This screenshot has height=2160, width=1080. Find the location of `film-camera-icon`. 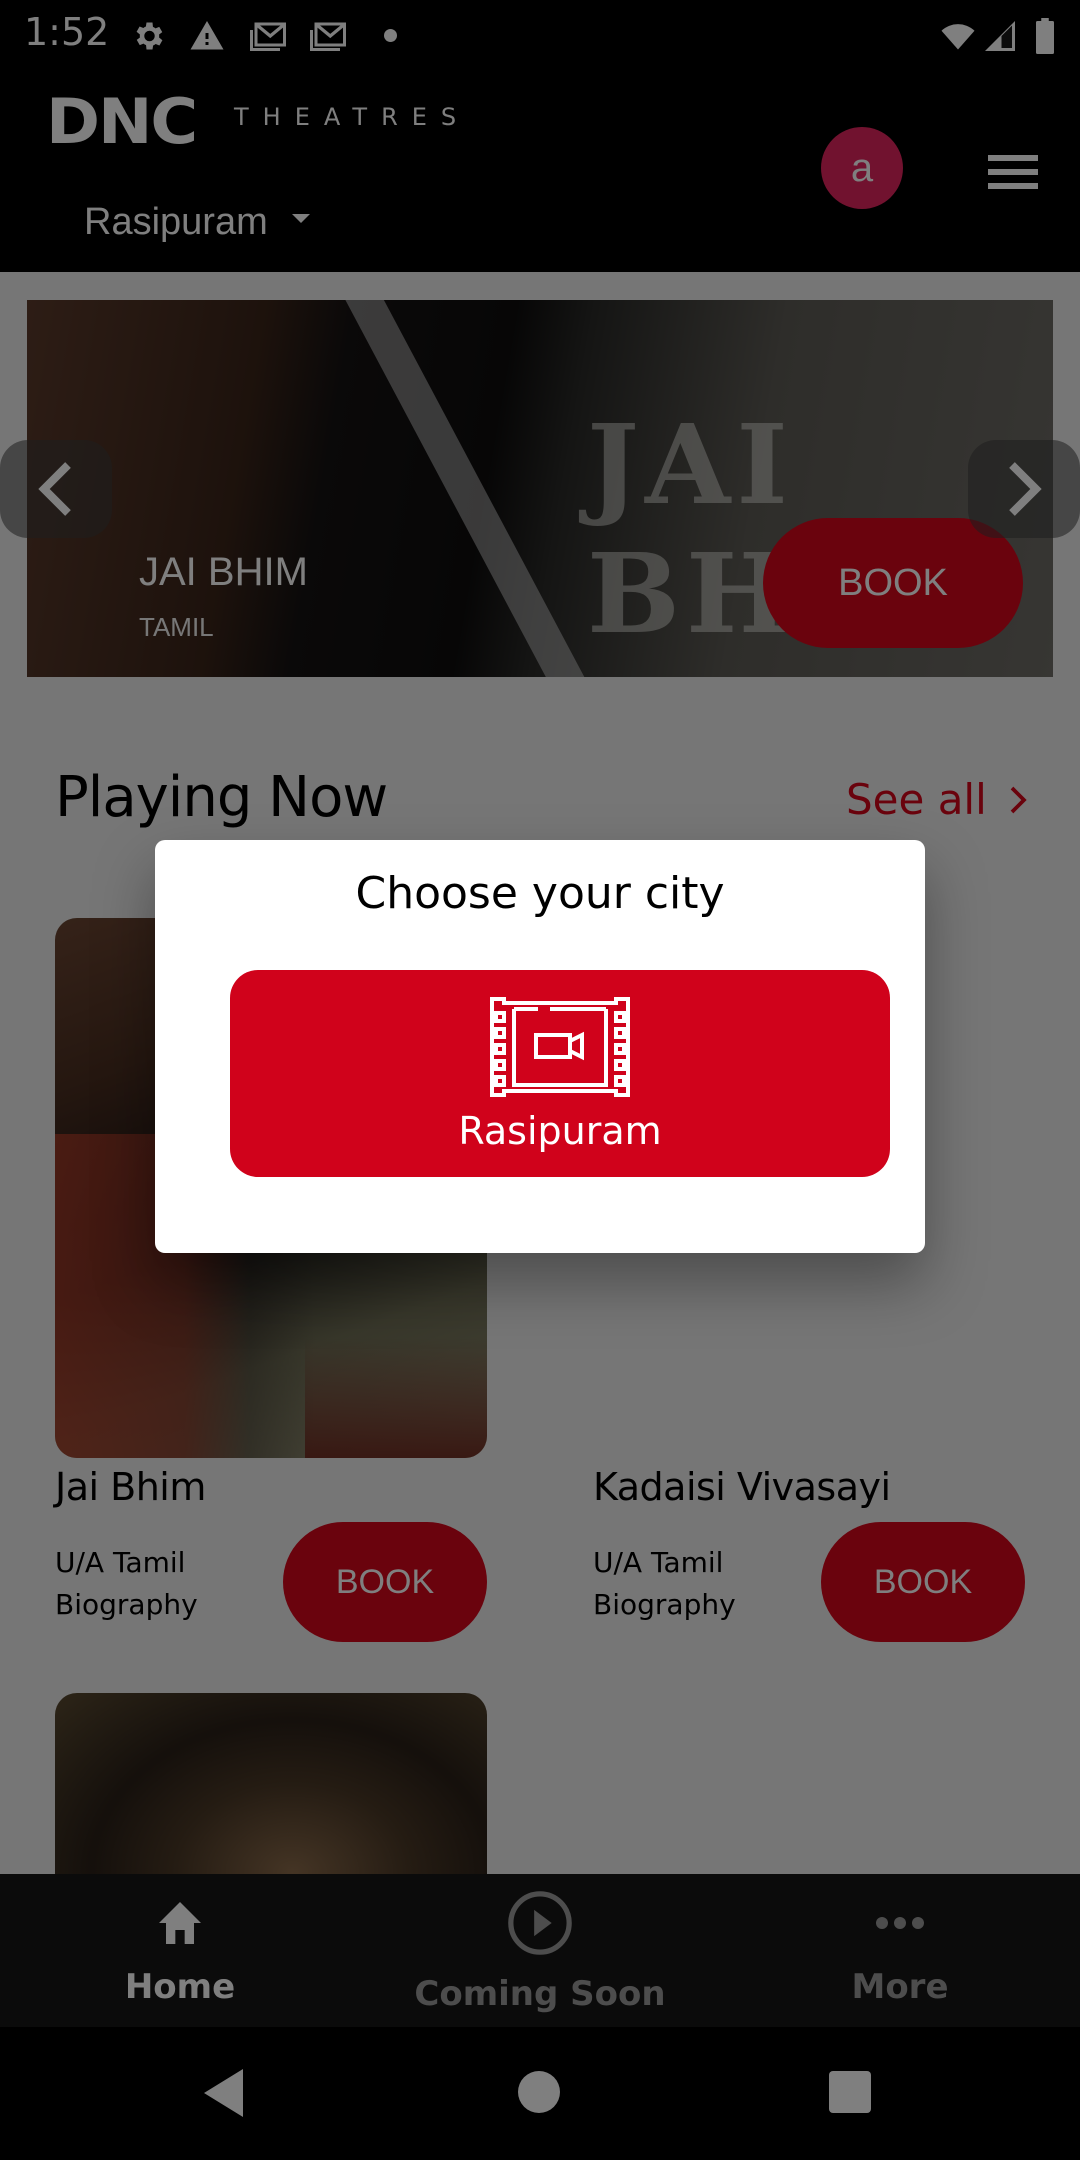

film-camera-icon is located at coordinates (560, 1046).